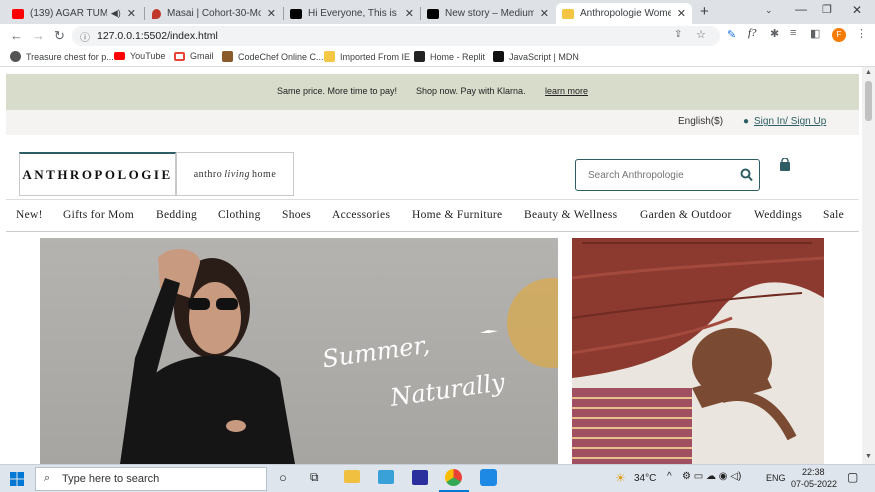 The image size is (875, 492). Describe the element at coordinates (498, 56) in the screenshot. I see `mdn-icon` at that location.